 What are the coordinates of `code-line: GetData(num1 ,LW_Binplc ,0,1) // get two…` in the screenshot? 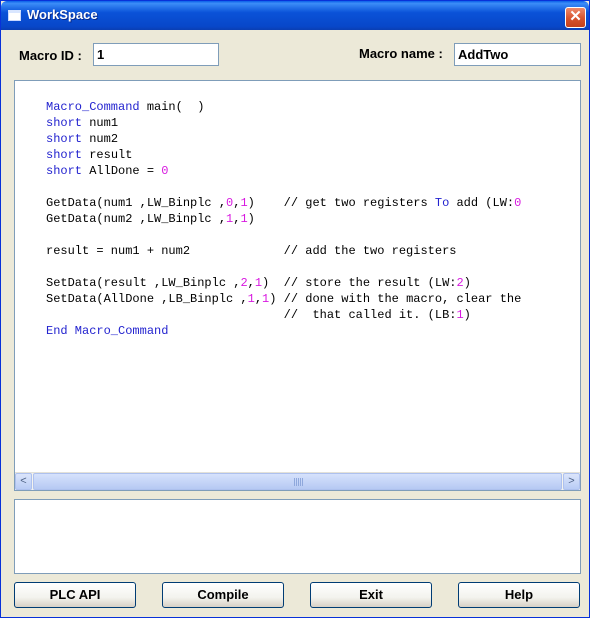 It's located at (311, 203).